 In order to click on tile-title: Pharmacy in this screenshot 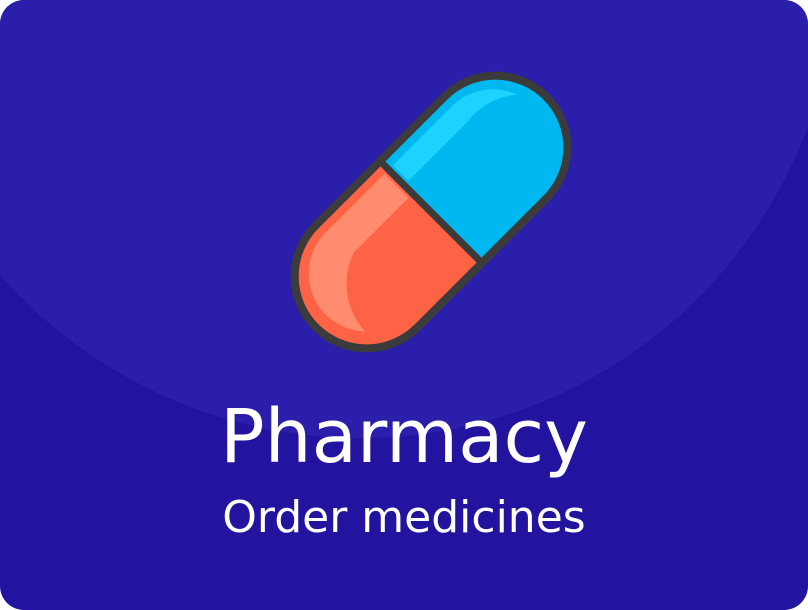, I will do `click(404, 437)`.